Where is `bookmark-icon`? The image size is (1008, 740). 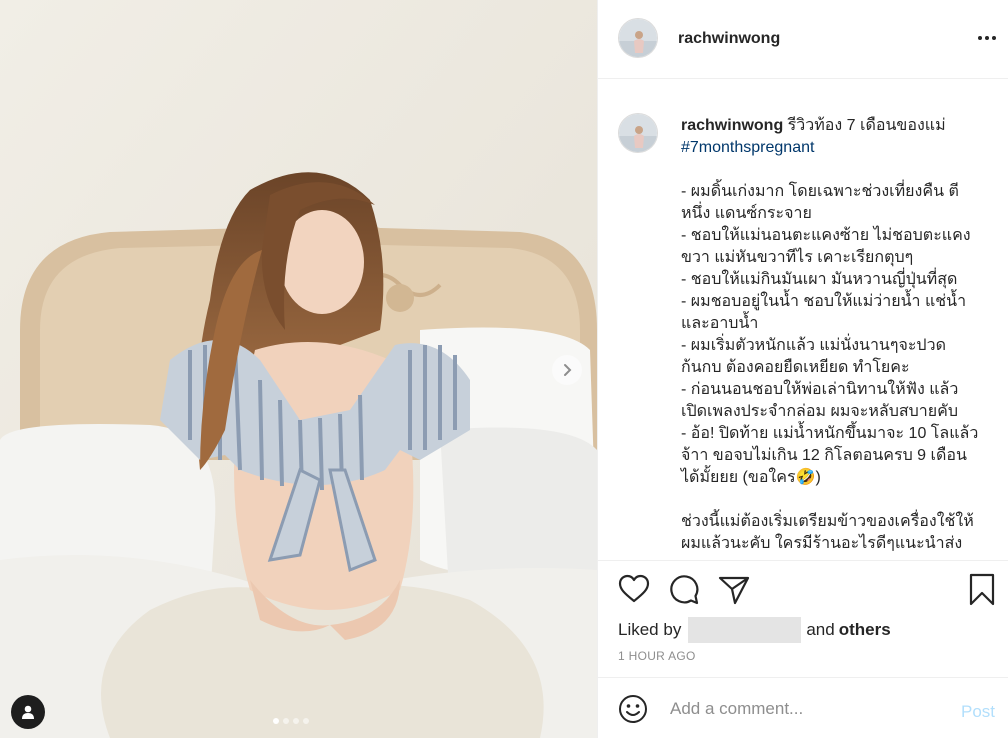 bookmark-icon is located at coordinates (982, 589).